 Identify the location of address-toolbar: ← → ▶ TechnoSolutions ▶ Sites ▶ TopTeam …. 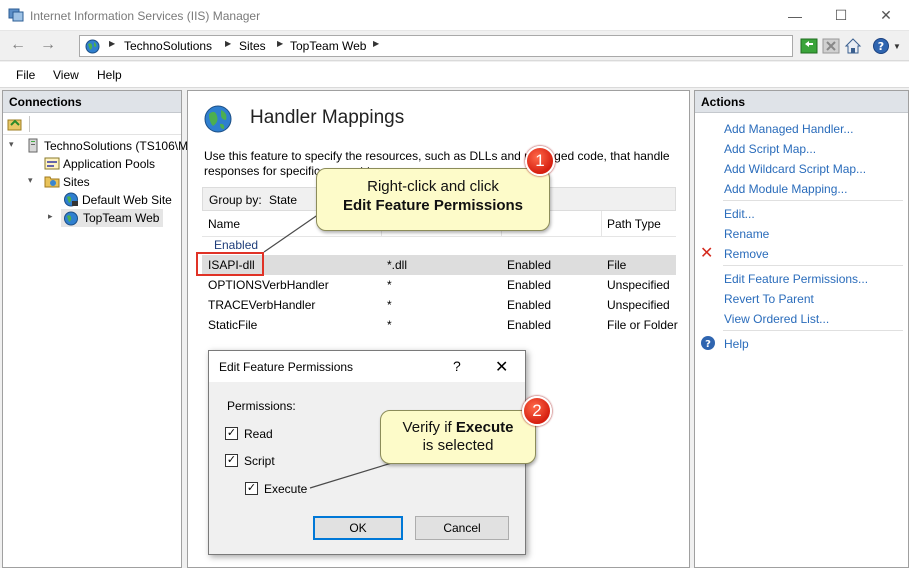
(454, 46).